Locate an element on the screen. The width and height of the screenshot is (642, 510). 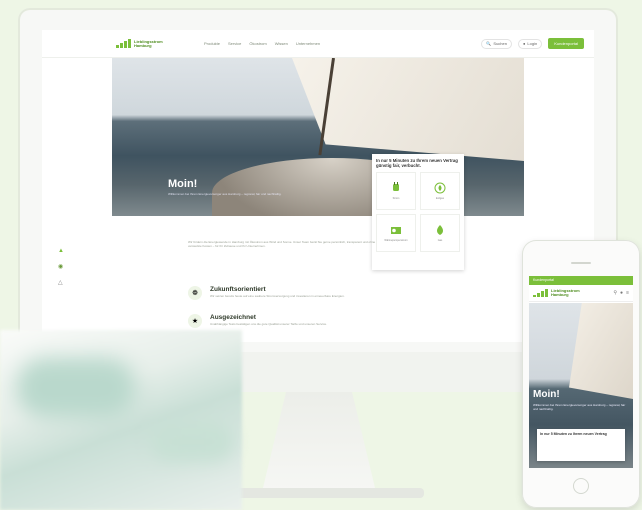
phone-header-icons: ⚲ ● ≡ is located at coordinates (621, 293).